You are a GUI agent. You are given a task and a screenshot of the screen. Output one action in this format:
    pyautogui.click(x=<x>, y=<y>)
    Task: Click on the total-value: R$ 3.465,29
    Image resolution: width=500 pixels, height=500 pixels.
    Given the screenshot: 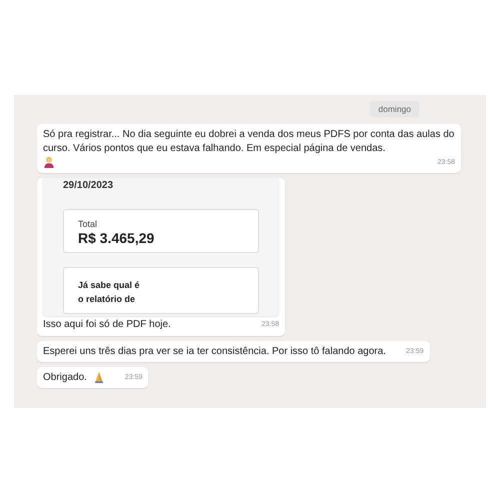 What is the action you would take?
    pyautogui.click(x=117, y=238)
    